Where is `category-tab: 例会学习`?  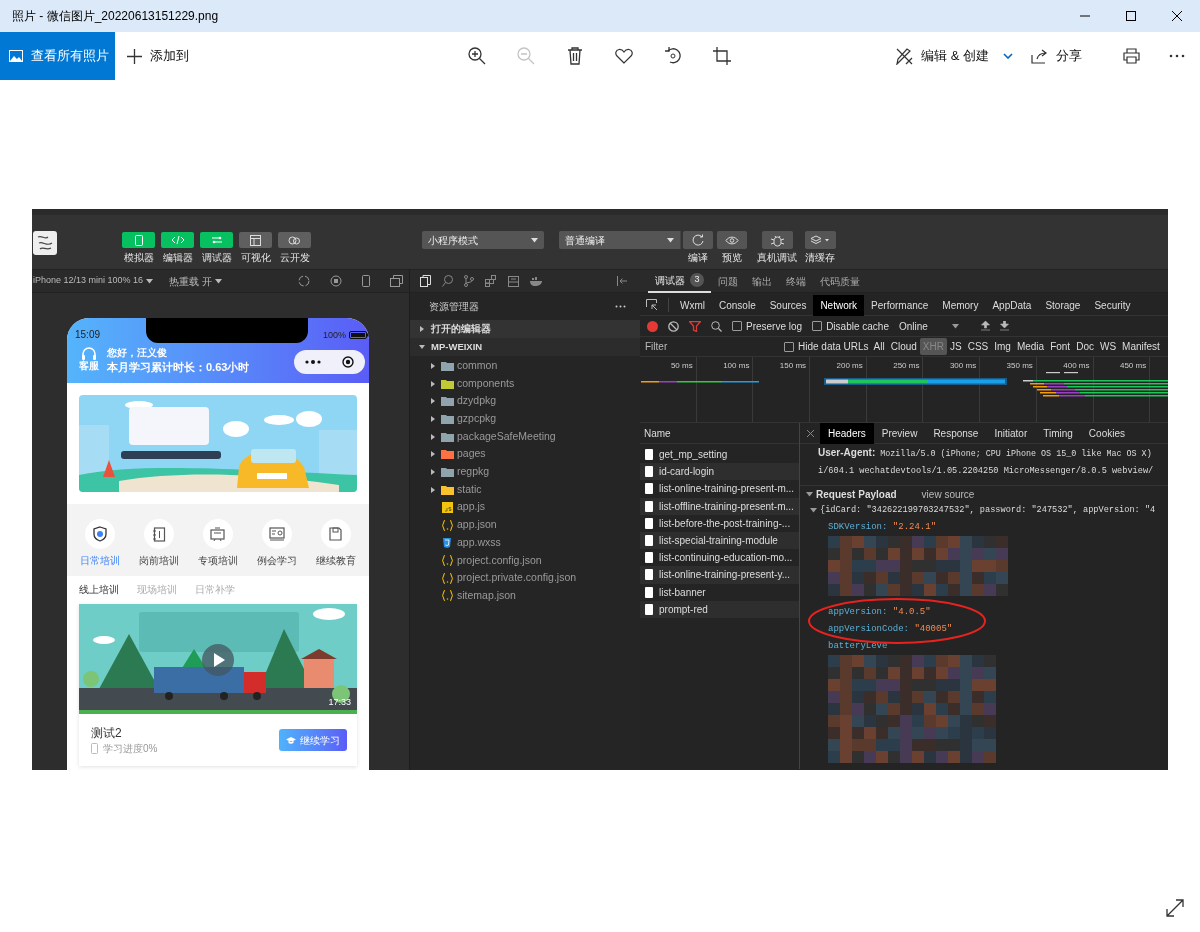 category-tab: 例会学习 is located at coordinates (276, 561).